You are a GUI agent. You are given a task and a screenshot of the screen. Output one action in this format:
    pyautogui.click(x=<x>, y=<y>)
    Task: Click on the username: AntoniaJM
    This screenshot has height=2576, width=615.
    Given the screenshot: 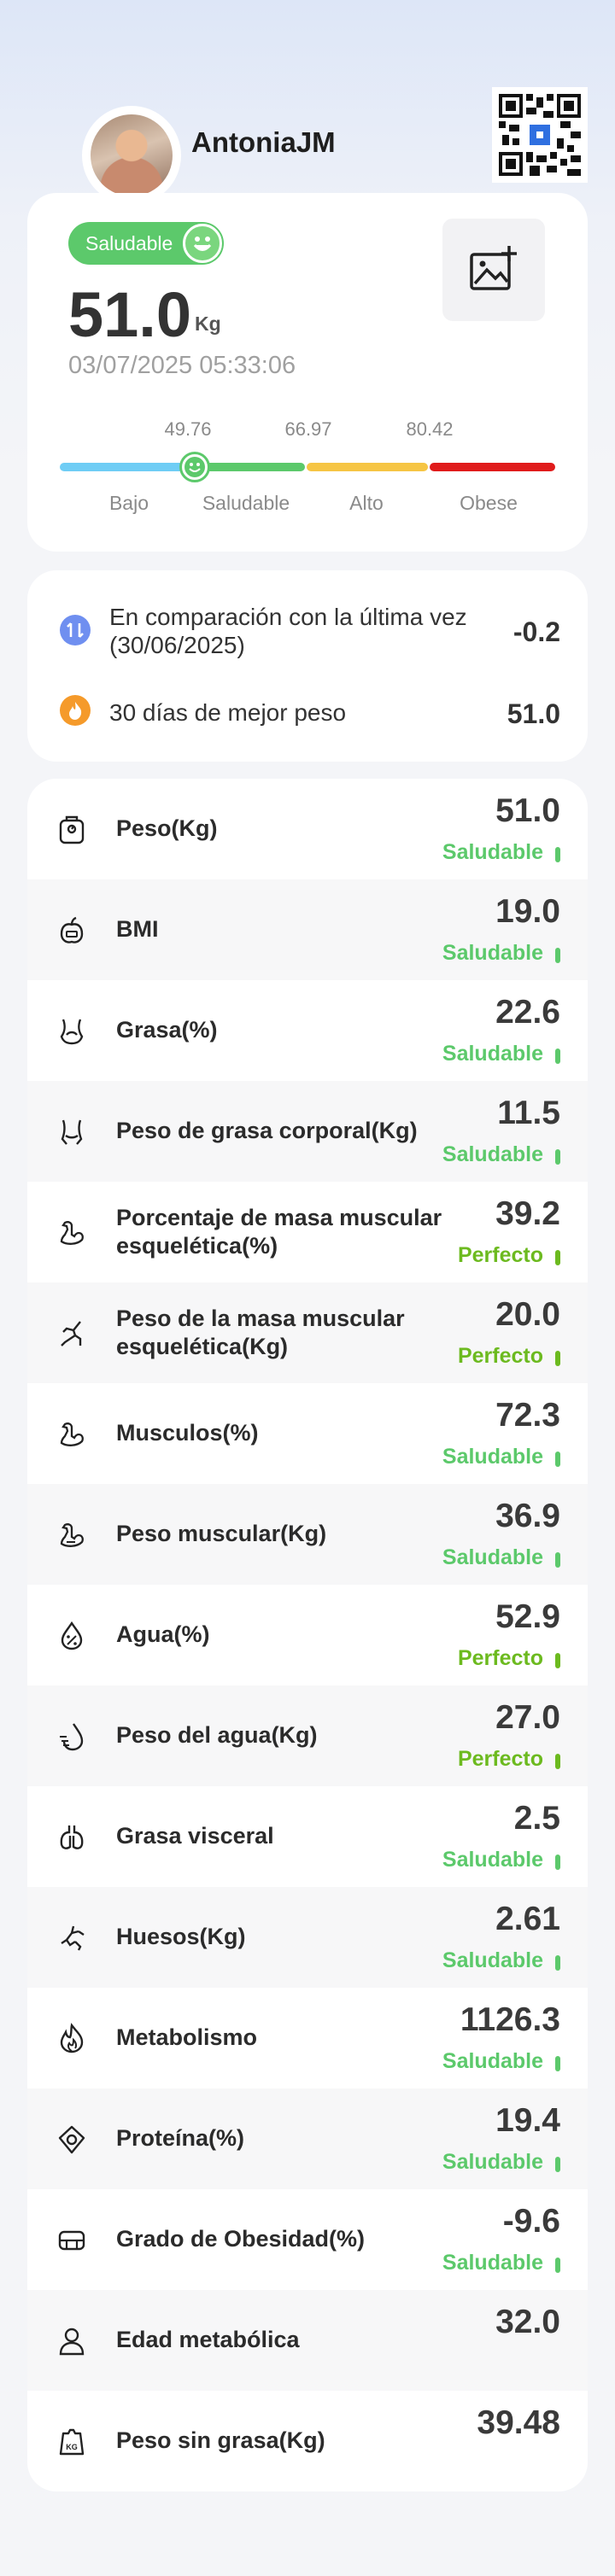 What is the action you would take?
    pyautogui.click(x=263, y=142)
    